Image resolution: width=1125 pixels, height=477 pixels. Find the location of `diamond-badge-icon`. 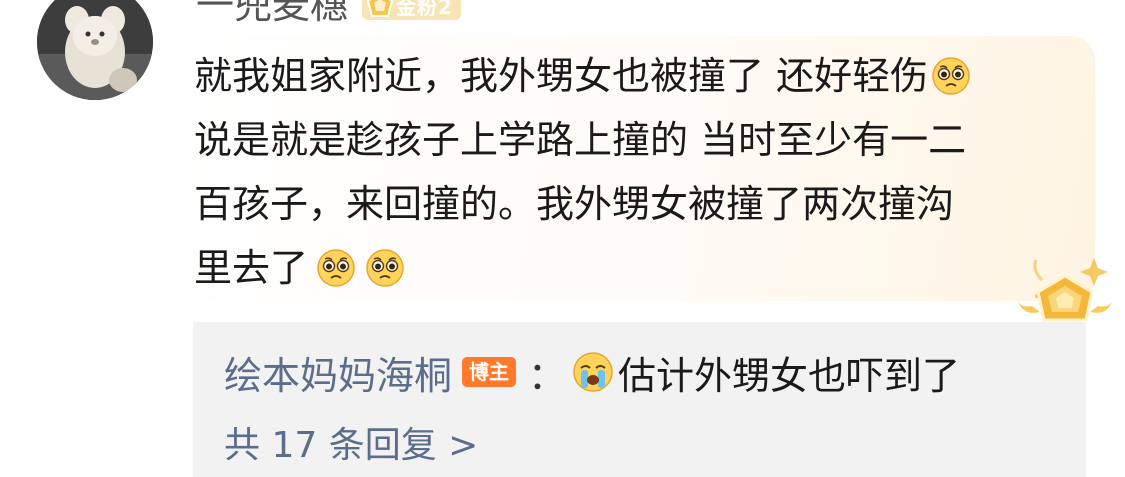

diamond-badge-icon is located at coordinates (380, 8).